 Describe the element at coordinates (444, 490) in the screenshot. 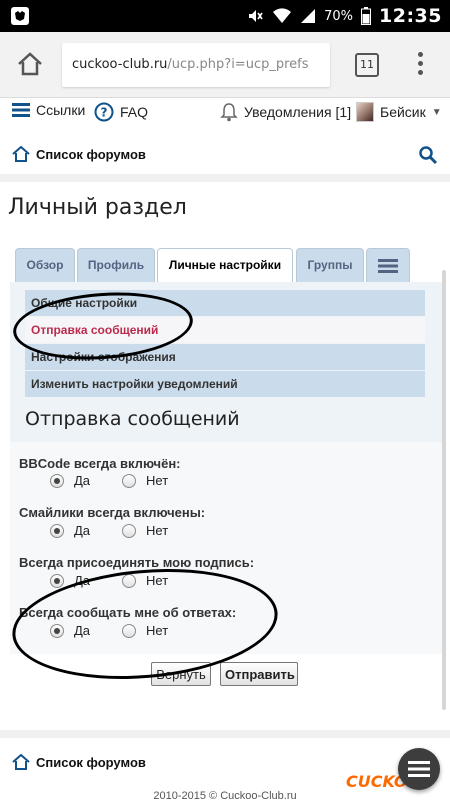

I see `scrollbar` at that location.